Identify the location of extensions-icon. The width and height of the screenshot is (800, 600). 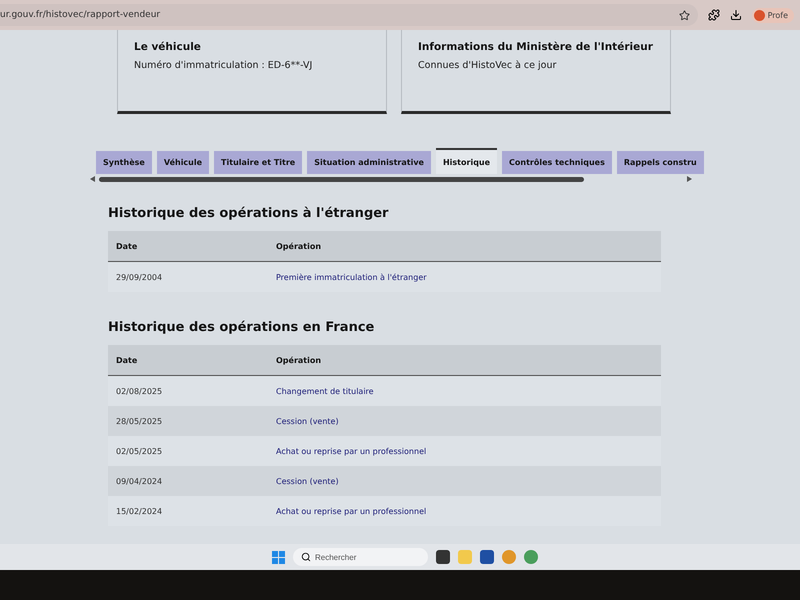
(714, 15).